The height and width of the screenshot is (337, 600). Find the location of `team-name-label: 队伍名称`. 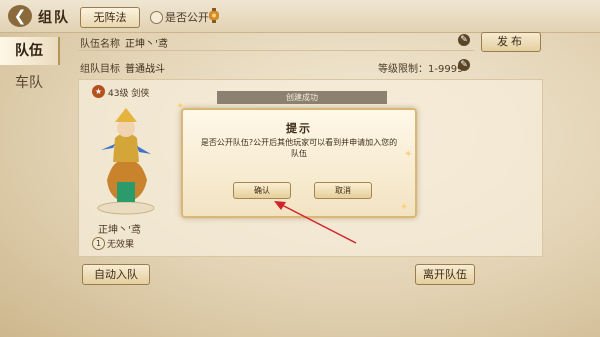

team-name-label: 队伍名称 is located at coordinates (100, 44).